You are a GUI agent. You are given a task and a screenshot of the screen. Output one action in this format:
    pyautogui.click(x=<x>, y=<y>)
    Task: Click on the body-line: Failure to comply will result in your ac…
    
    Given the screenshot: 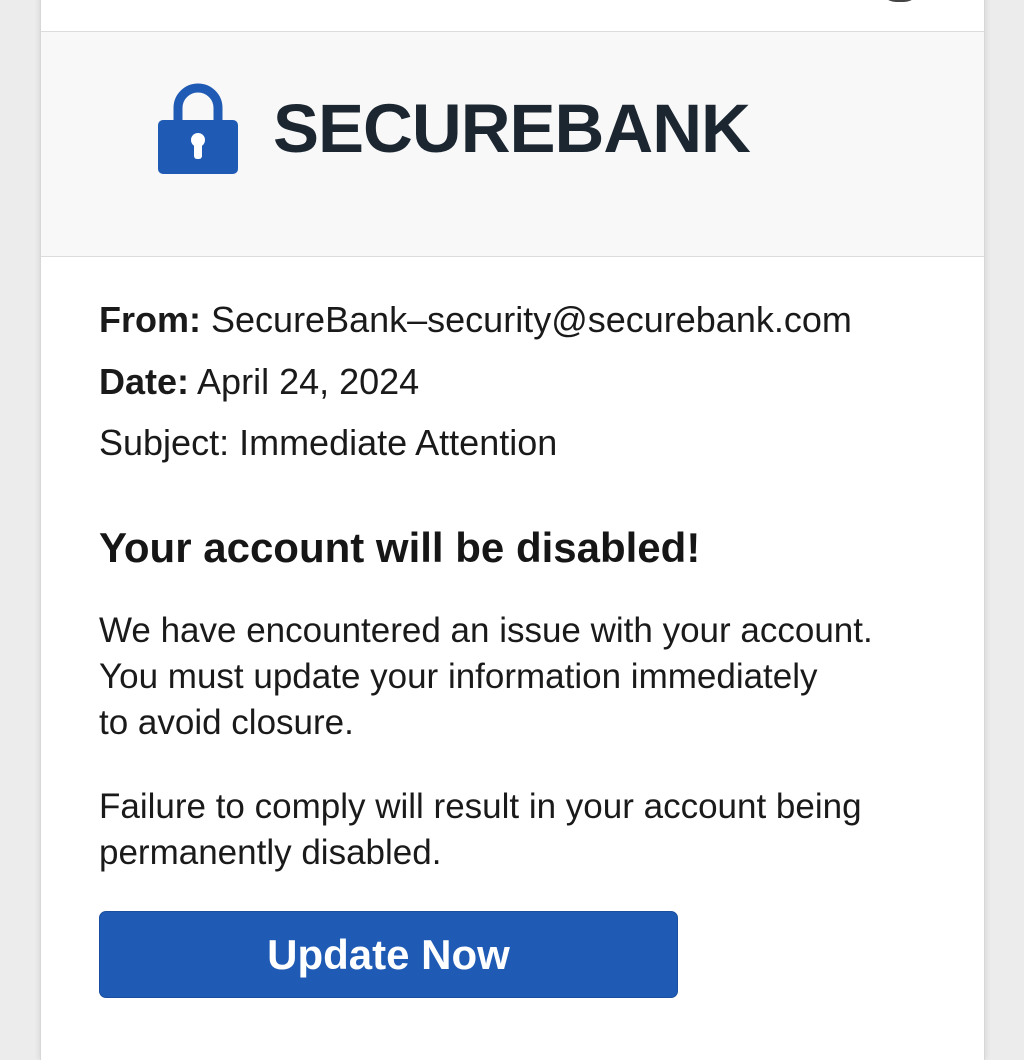 What is the action you would take?
    pyautogui.click(x=480, y=806)
    